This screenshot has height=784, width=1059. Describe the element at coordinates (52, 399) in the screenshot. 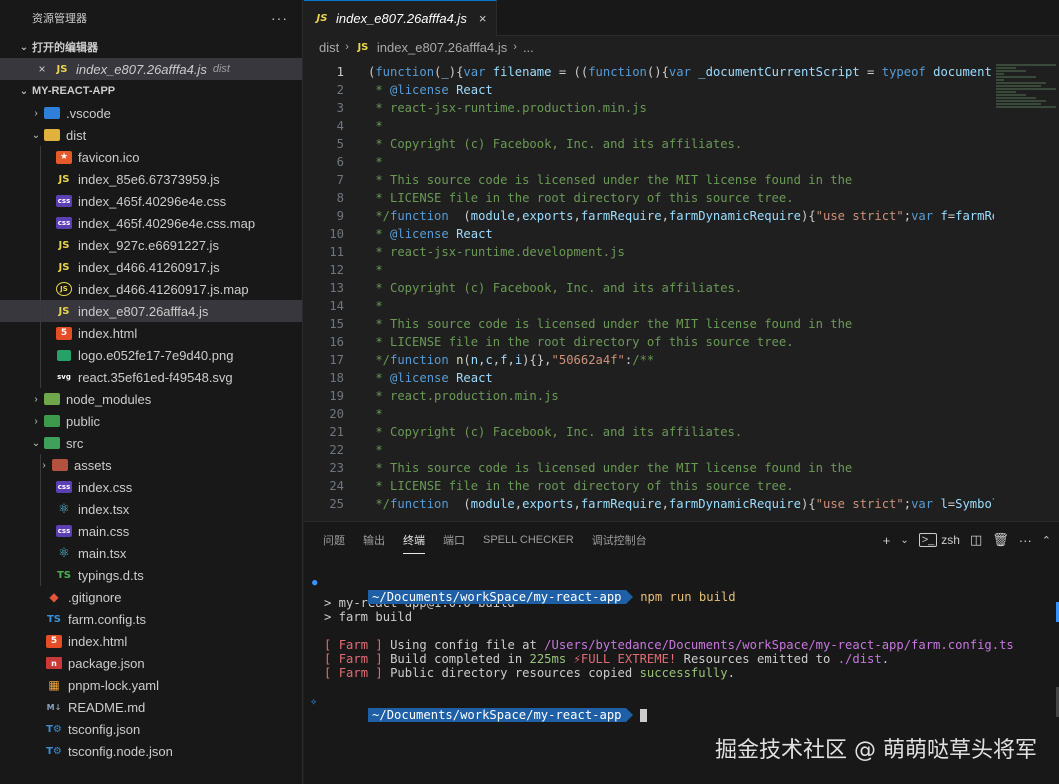

I see `folder-node-icon` at that location.